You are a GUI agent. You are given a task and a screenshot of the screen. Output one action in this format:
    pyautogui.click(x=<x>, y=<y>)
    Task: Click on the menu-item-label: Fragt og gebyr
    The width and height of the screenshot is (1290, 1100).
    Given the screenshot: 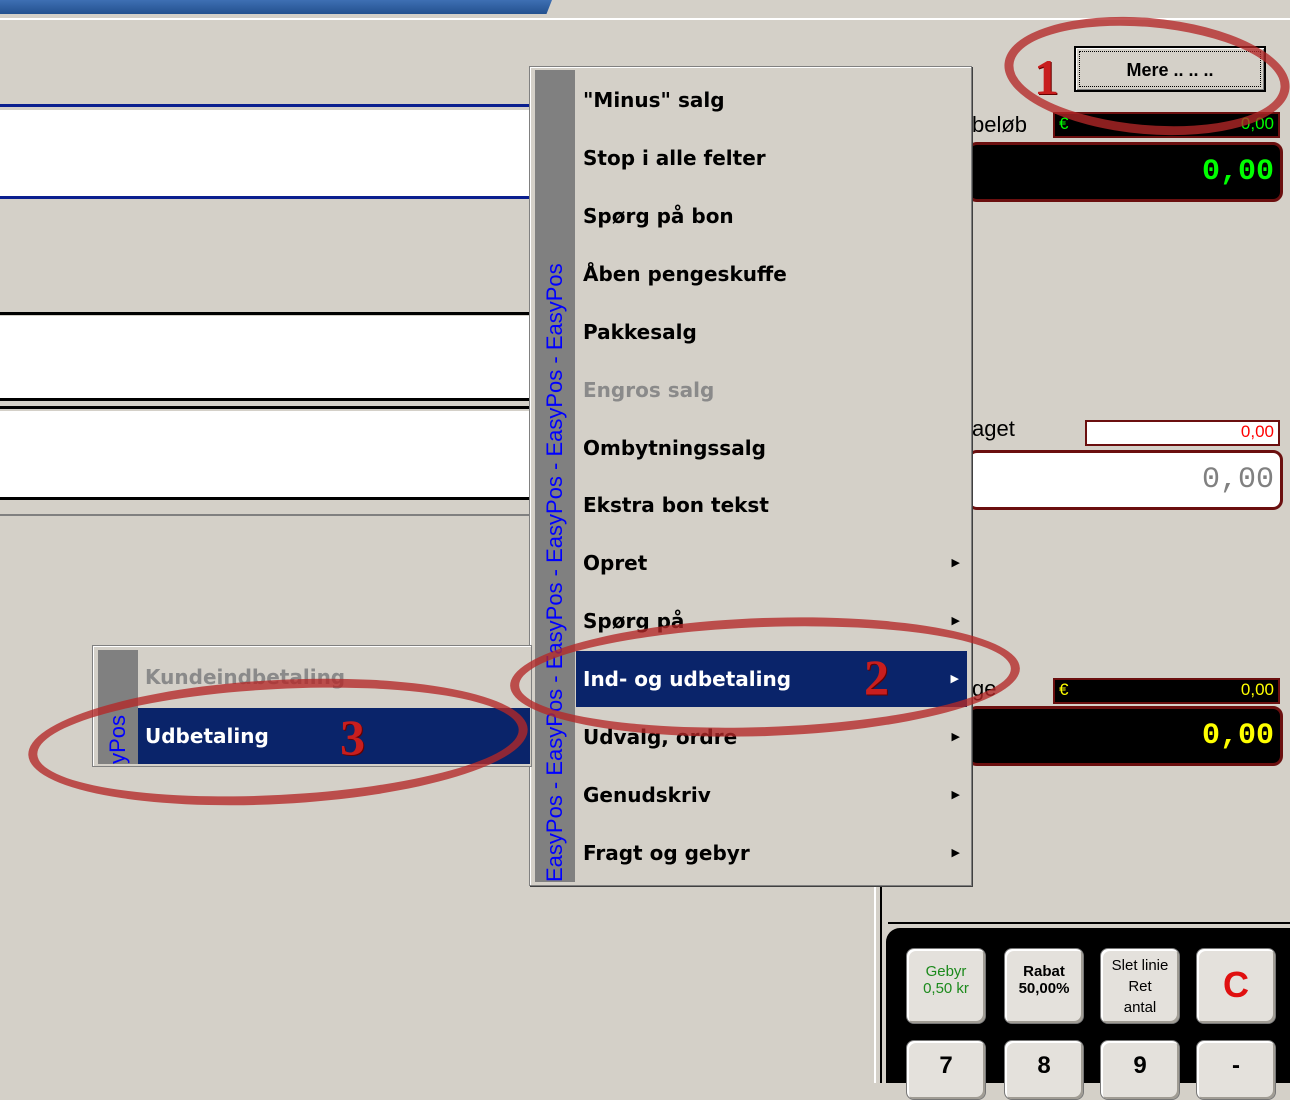 What is the action you would take?
    pyautogui.click(x=666, y=853)
    